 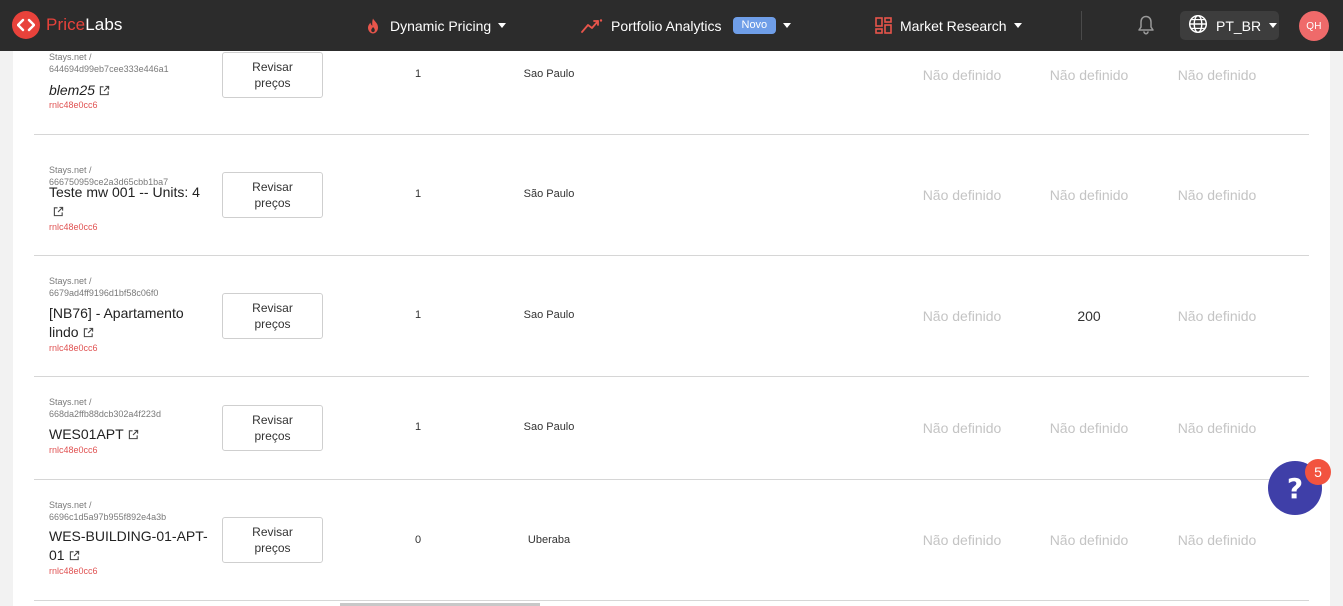 What do you see at coordinates (1146, 27) in the screenshot?
I see `notification-bell-icon` at bounding box center [1146, 27].